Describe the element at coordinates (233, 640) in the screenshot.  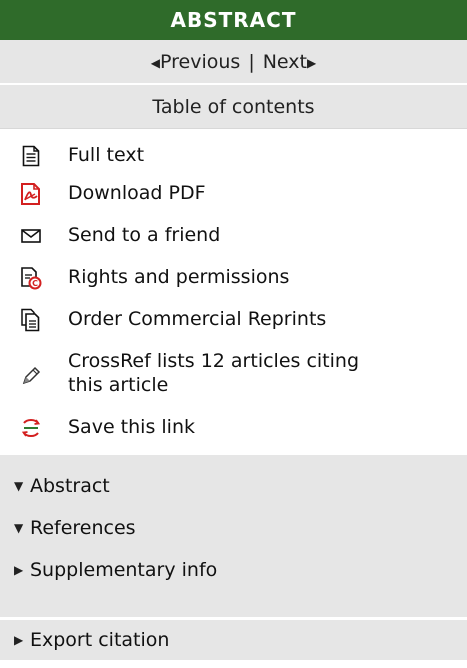
I see `export-citation-link: ▶ Export citation` at that location.